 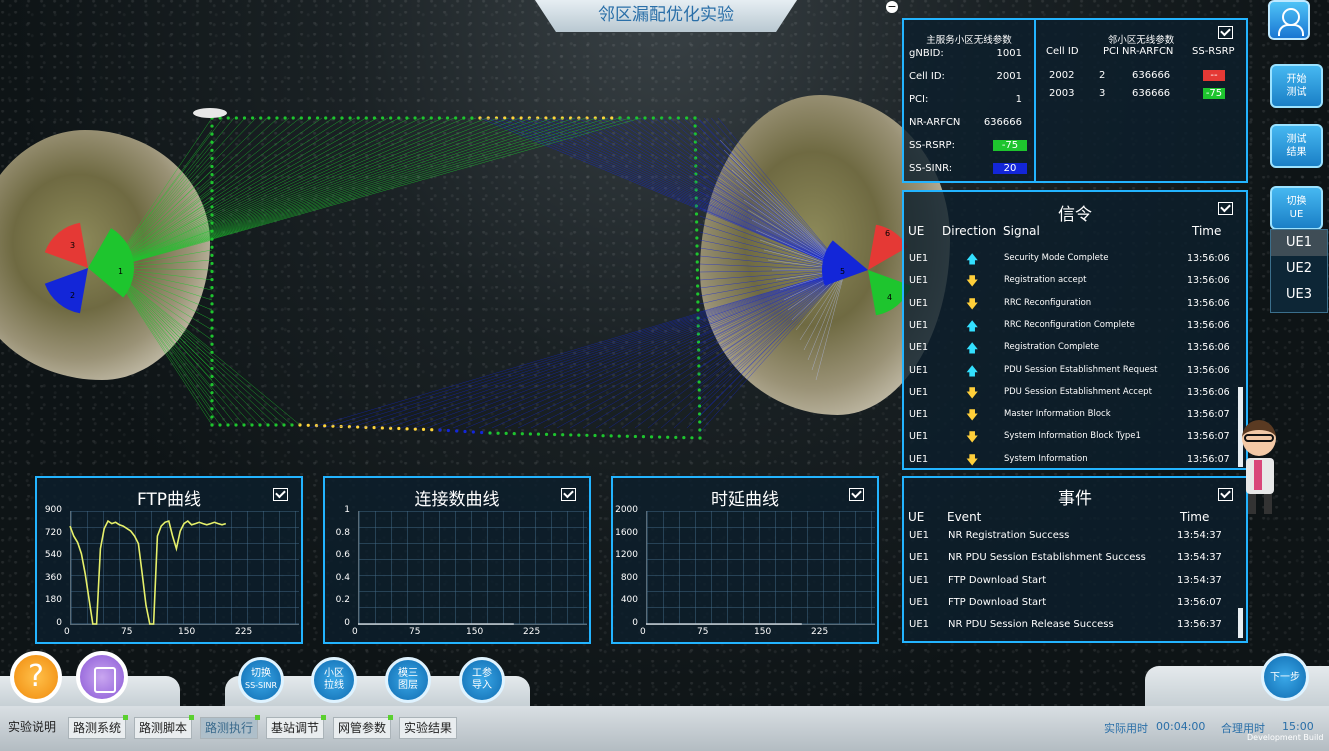 I want to click on events-header: 事件, so click(x=1075, y=499).